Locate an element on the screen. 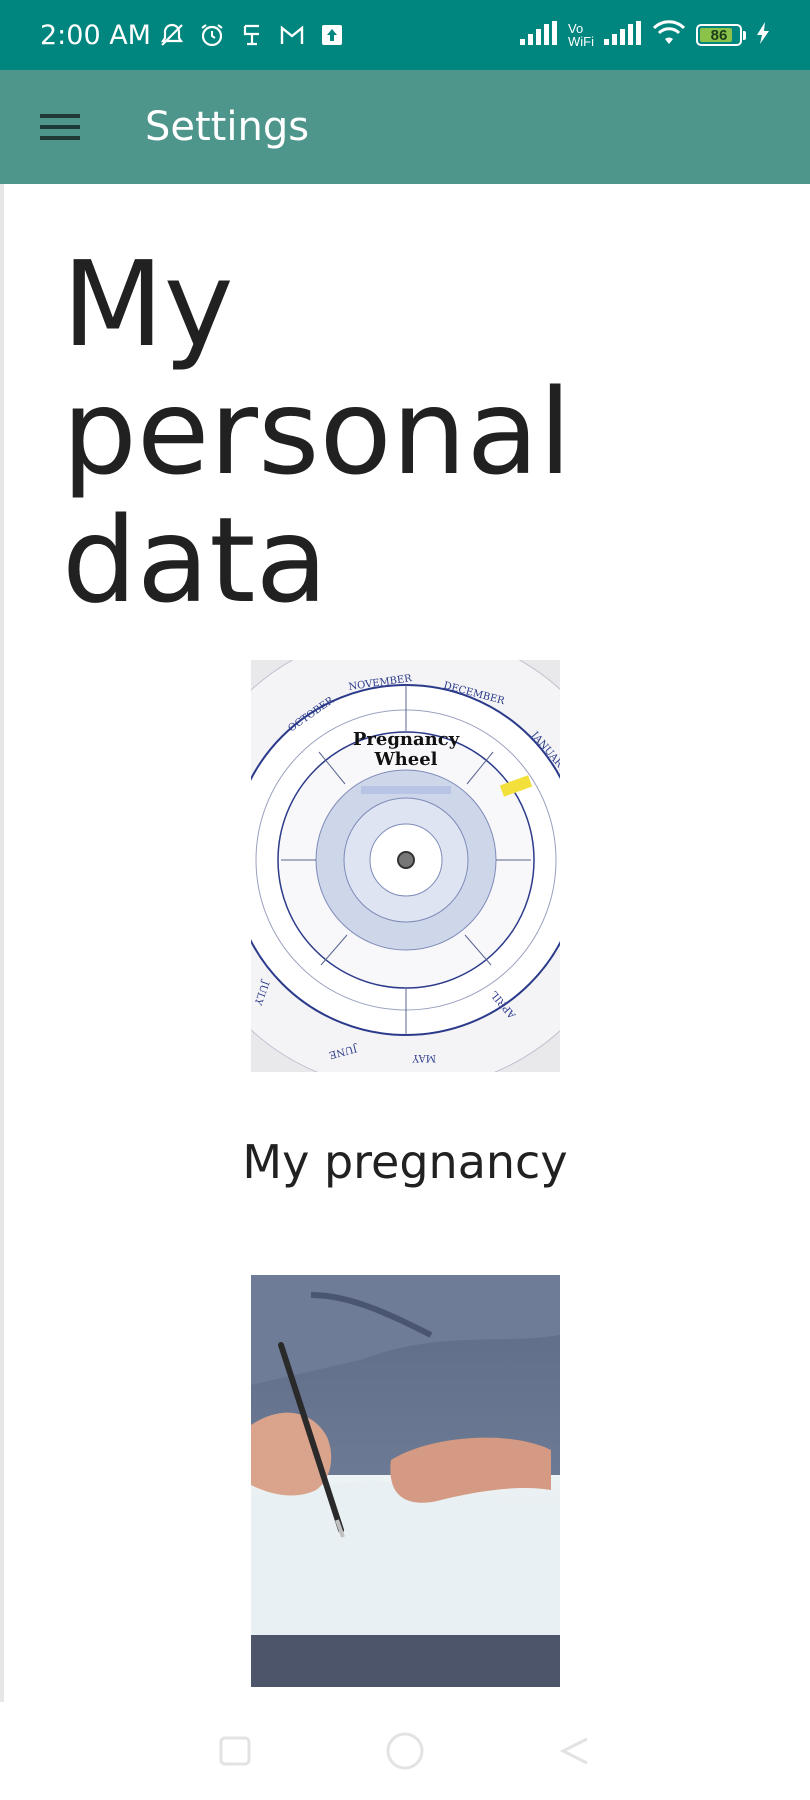  left-edge-divider is located at coordinates (2, 944).